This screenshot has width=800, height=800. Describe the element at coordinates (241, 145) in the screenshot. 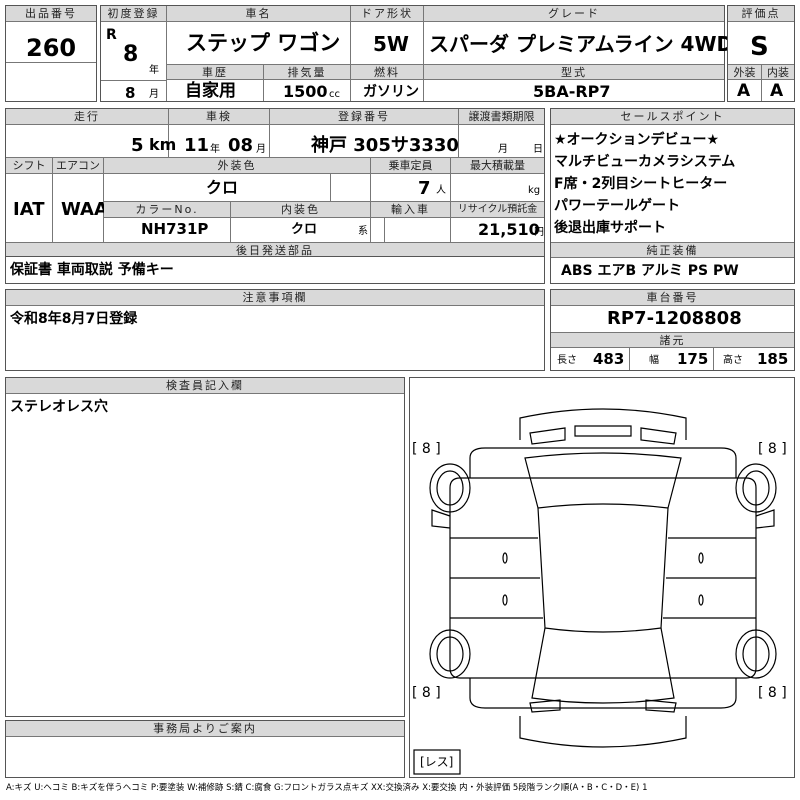

I see `inspection-month: 08` at that location.